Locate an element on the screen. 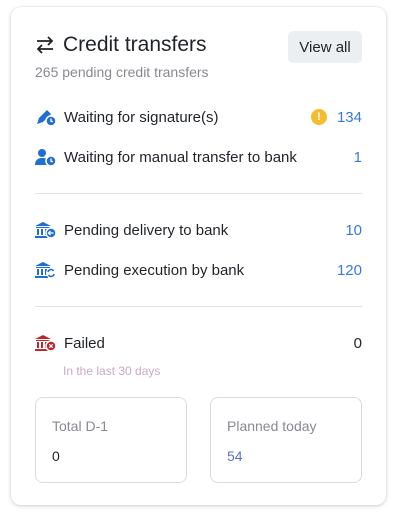 The width and height of the screenshot is (400, 518). row-value: 10 is located at coordinates (353, 230).